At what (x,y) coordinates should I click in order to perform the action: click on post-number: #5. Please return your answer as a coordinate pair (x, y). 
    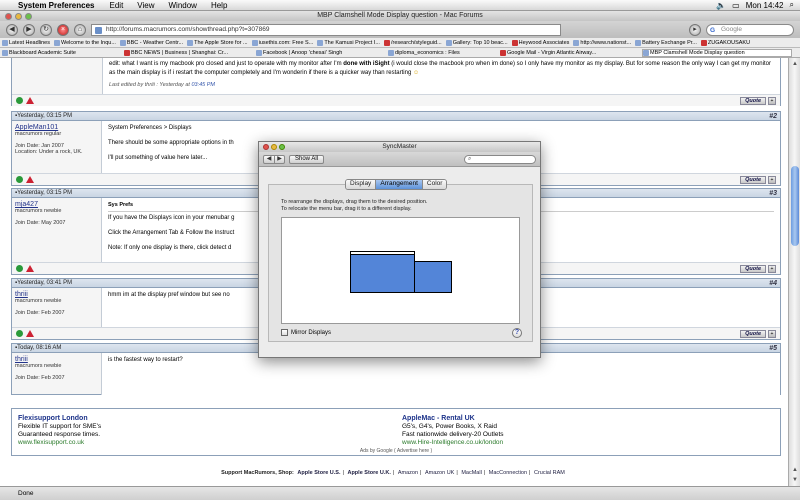
    Looking at the image, I should click on (773, 348).